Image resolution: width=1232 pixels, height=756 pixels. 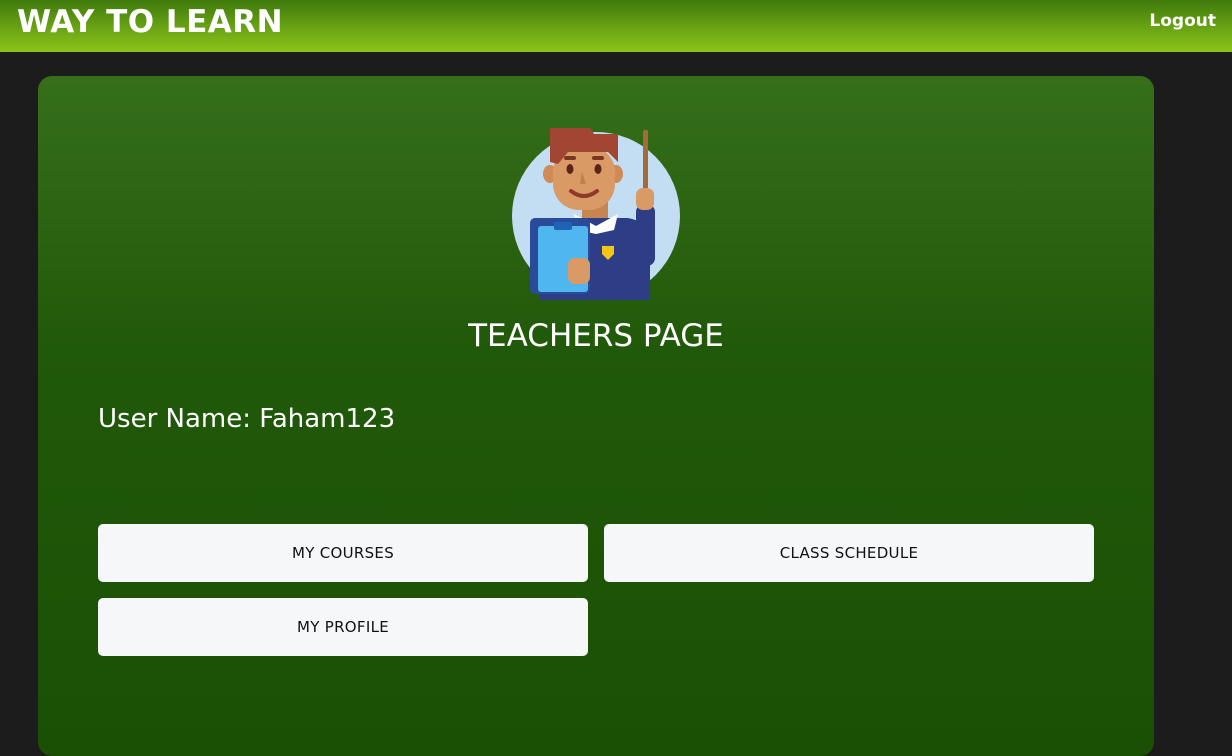 What do you see at coordinates (849, 553) in the screenshot?
I see `class-schedule-button: CLASS SCHEDULE` at bounding box center [849, 553].